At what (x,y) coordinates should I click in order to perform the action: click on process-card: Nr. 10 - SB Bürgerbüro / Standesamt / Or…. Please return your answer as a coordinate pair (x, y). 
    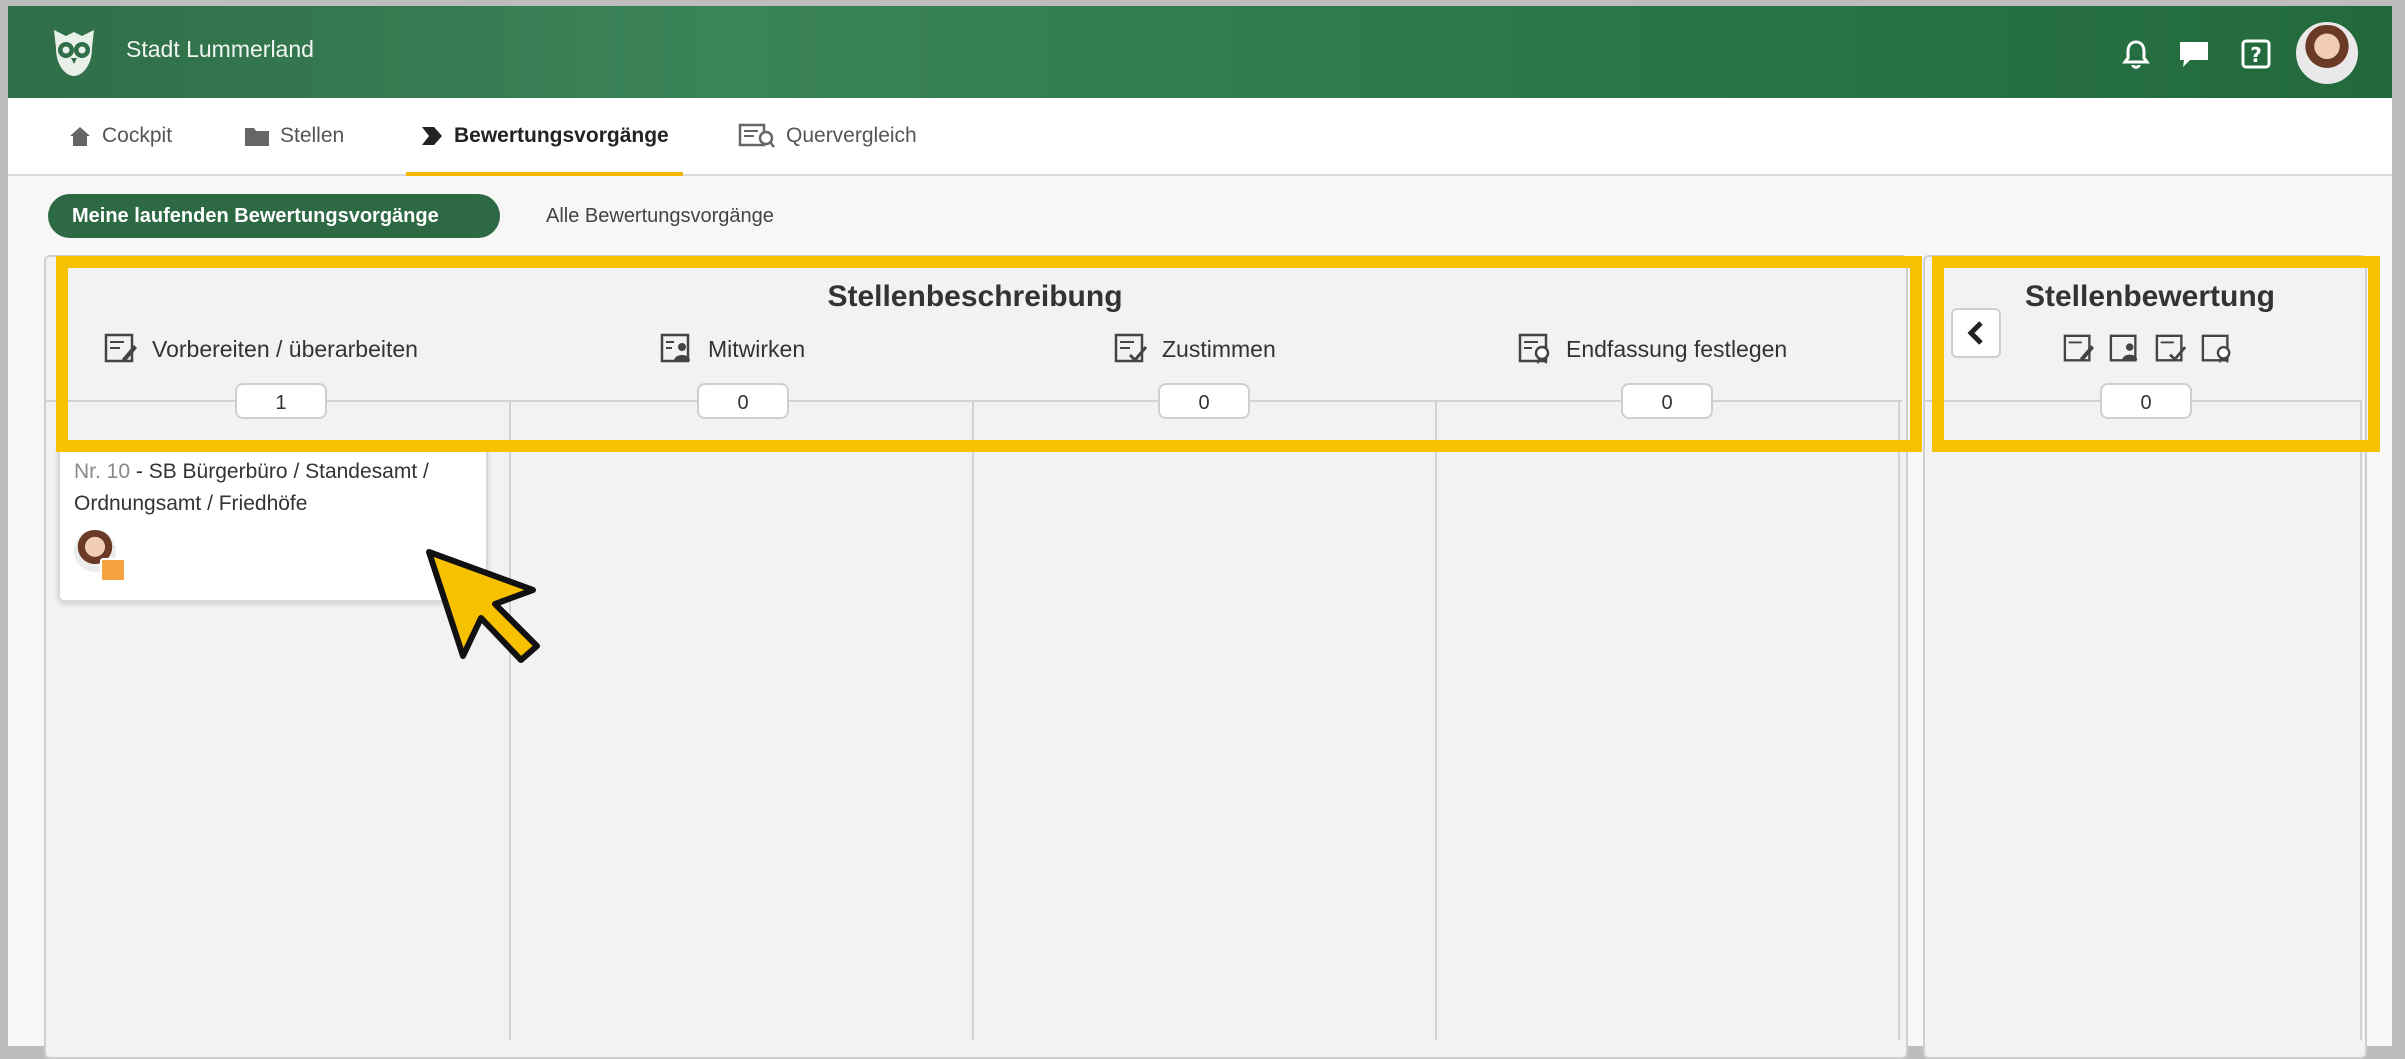
    Looking at the image, I should click on (273, 523).